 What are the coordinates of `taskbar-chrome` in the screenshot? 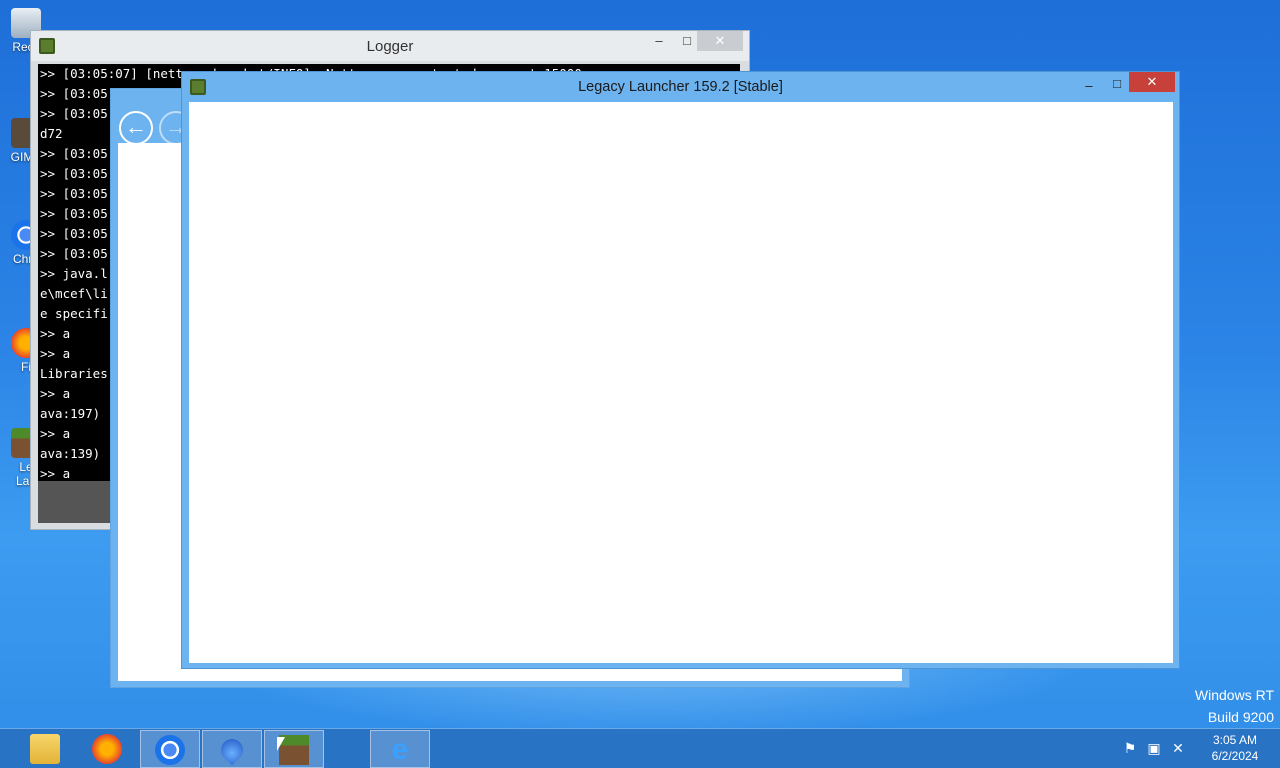 It's located at (170, 749).